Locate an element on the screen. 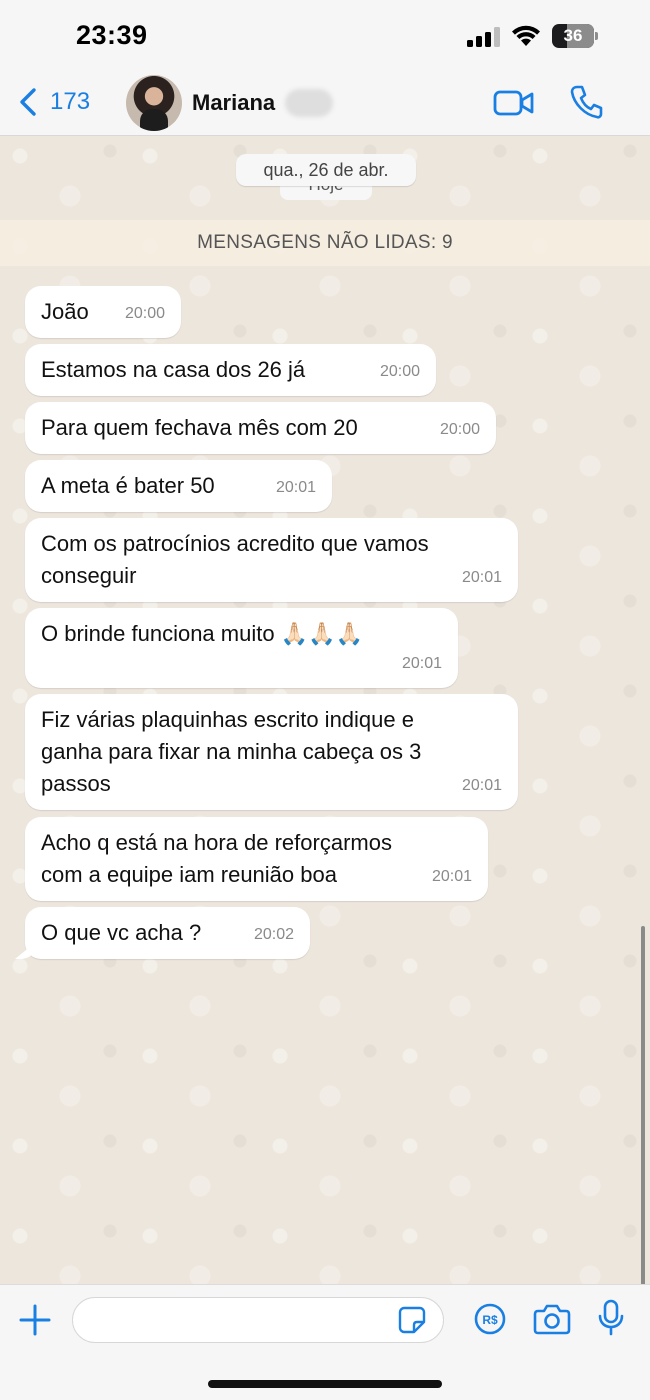 Image resolution: width=650 pixels, height=1400 pixels. home-indicator is located at coordinates (325, 1384).